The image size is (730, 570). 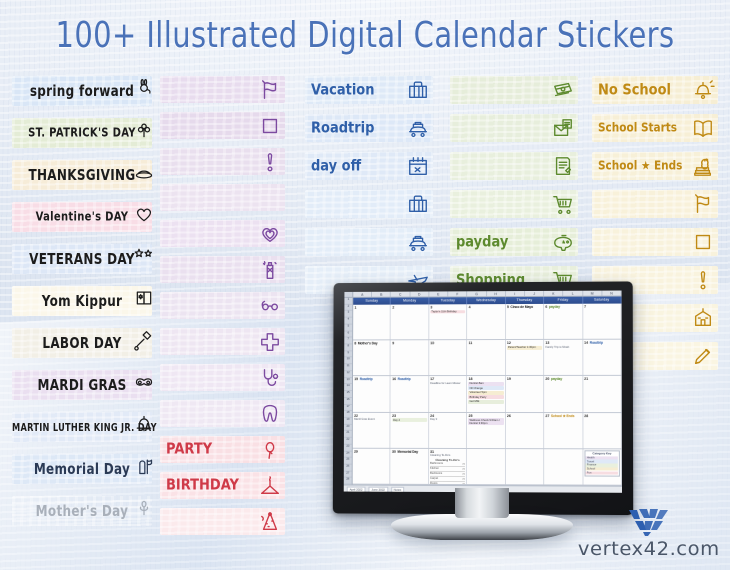 I want to click on sticker-school-starts: School Starts, so click(x=655, y=128).